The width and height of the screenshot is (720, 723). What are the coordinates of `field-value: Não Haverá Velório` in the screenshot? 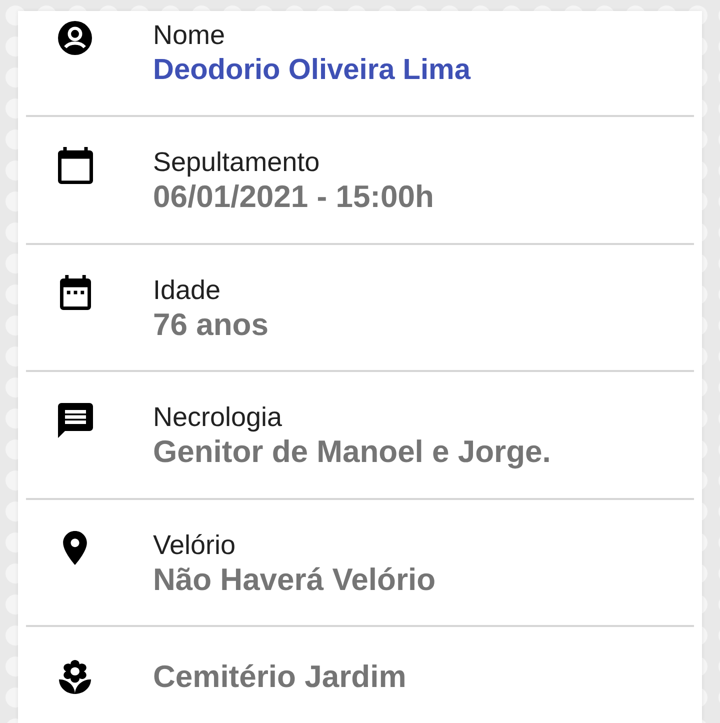 It's located at (294, 579).